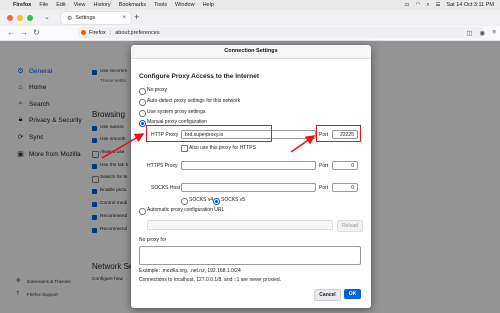  I want to click on arrow-to-http-proxy, so click(123, 146).